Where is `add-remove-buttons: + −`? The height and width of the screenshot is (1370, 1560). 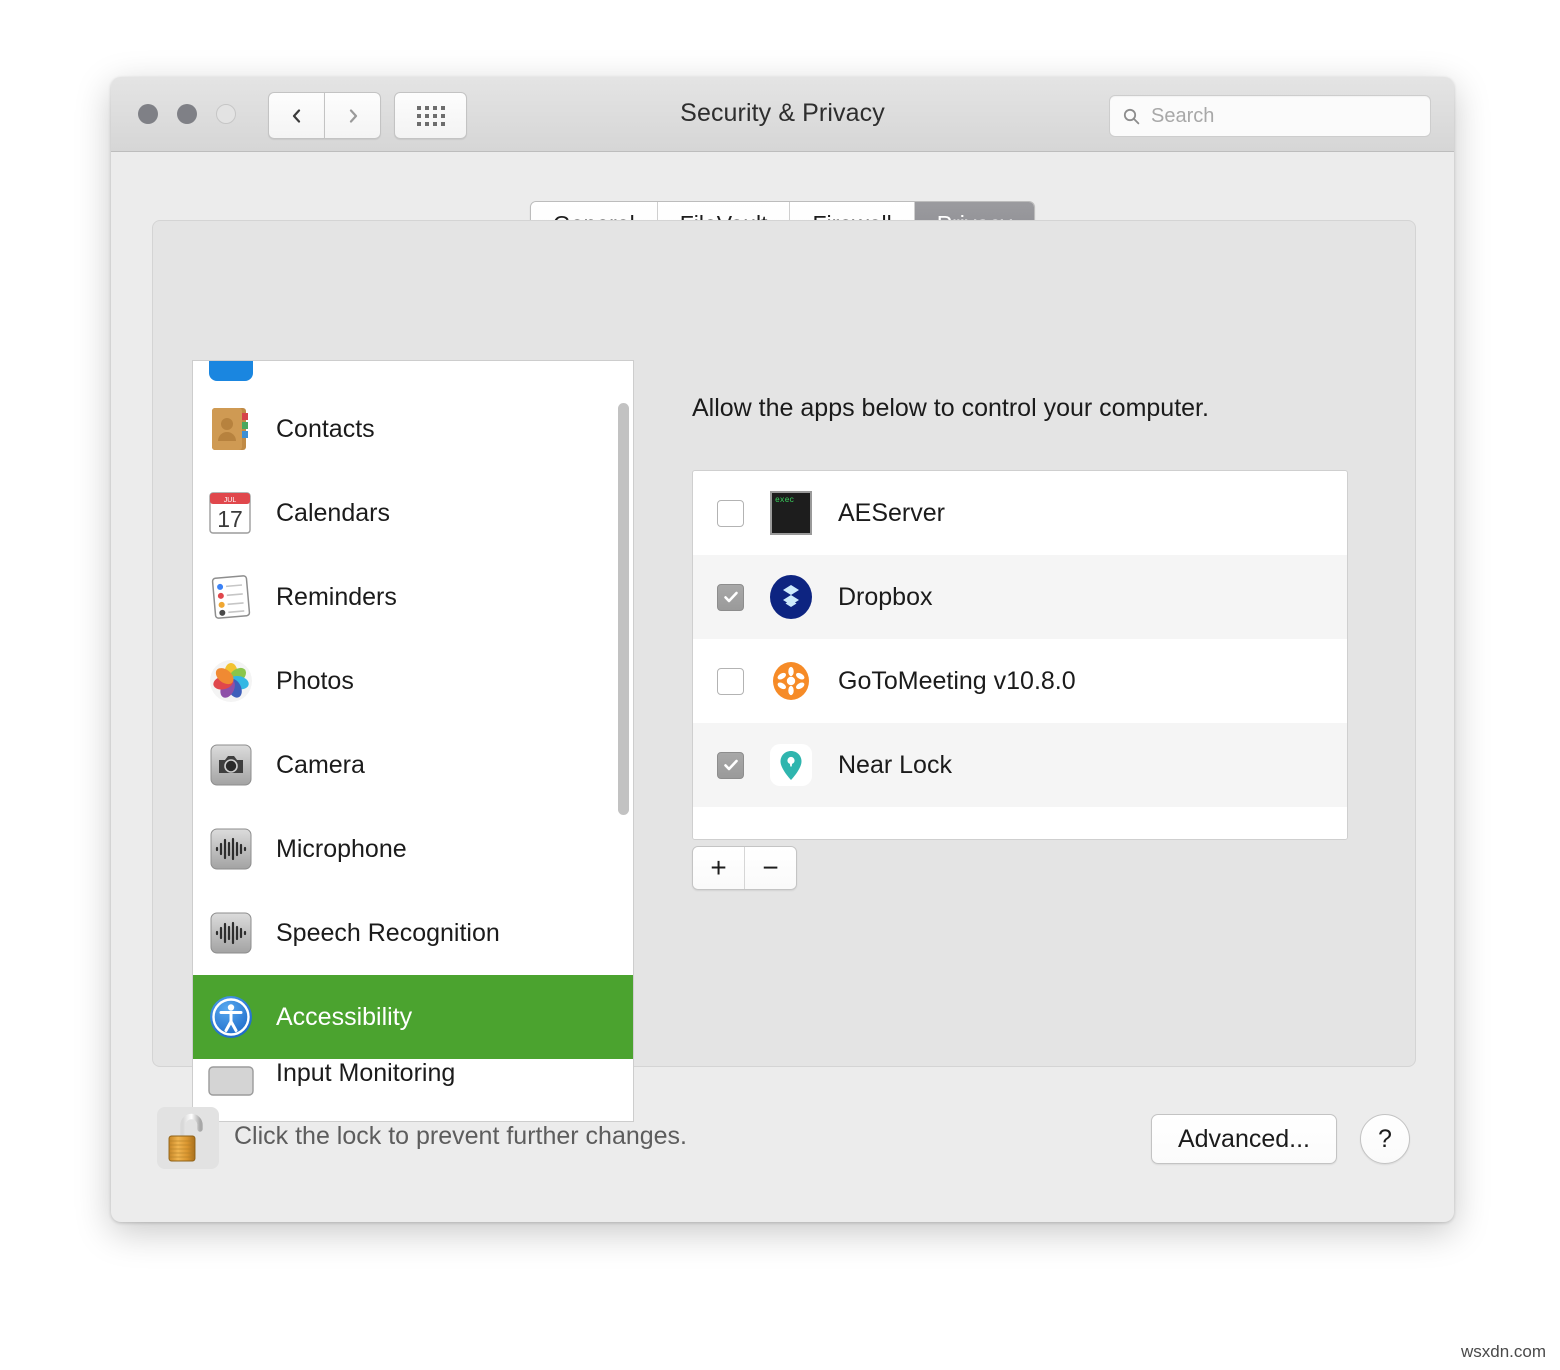 add-remove-buttons: + − is located at coordinates (744, 868).